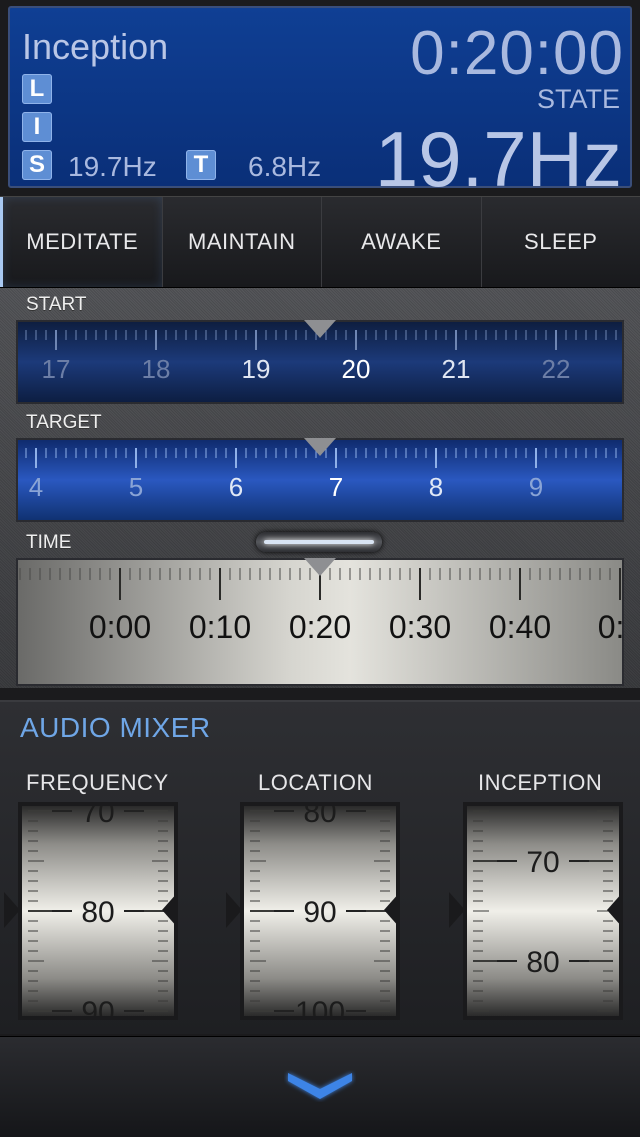  Describe the element at coordinates (37, 127) in the screenshot. I see `inception-badge: I` at that location.